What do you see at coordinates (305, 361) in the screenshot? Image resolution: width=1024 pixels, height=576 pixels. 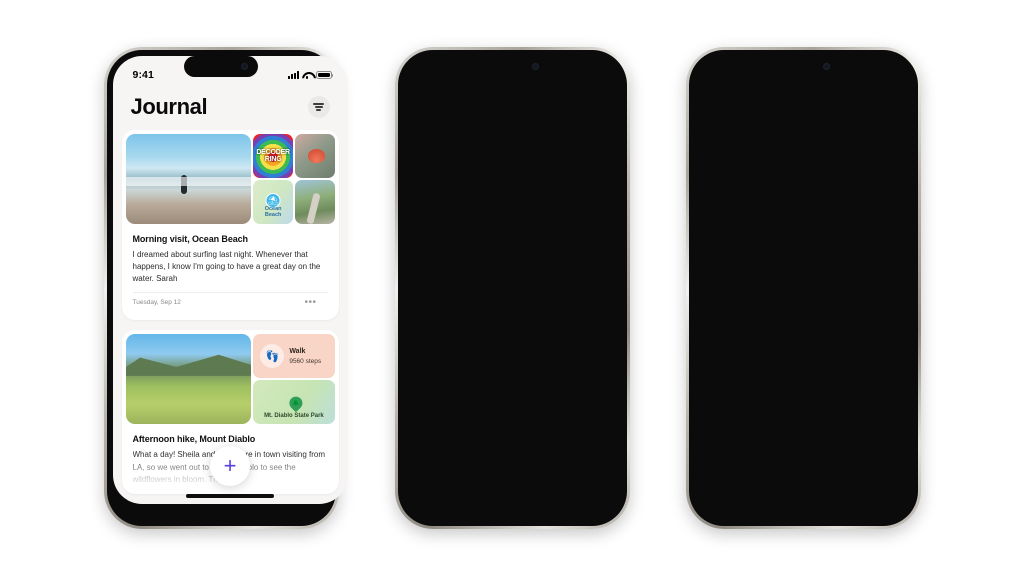 I see `walk-value: 9560 steps` at bounding box center [305, 361].